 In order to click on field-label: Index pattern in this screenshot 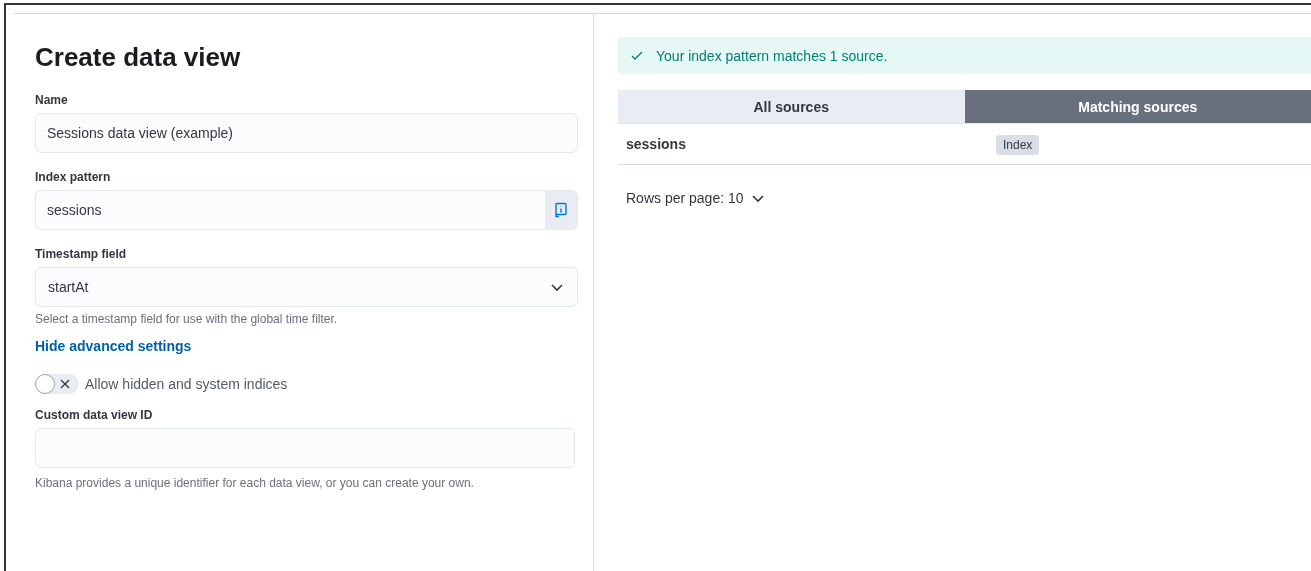, I will do `click(73, 177)`.